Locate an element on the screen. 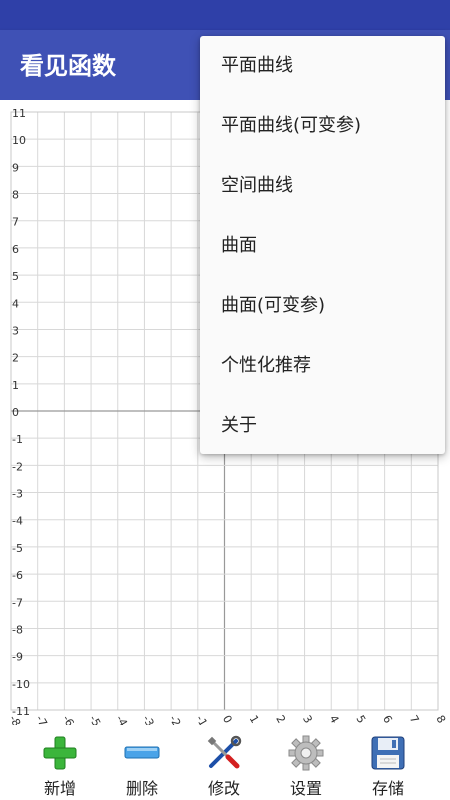 The height and width of the screenshot is (800, 450). edit-button: 修改 is located at coordinates (224, 765).